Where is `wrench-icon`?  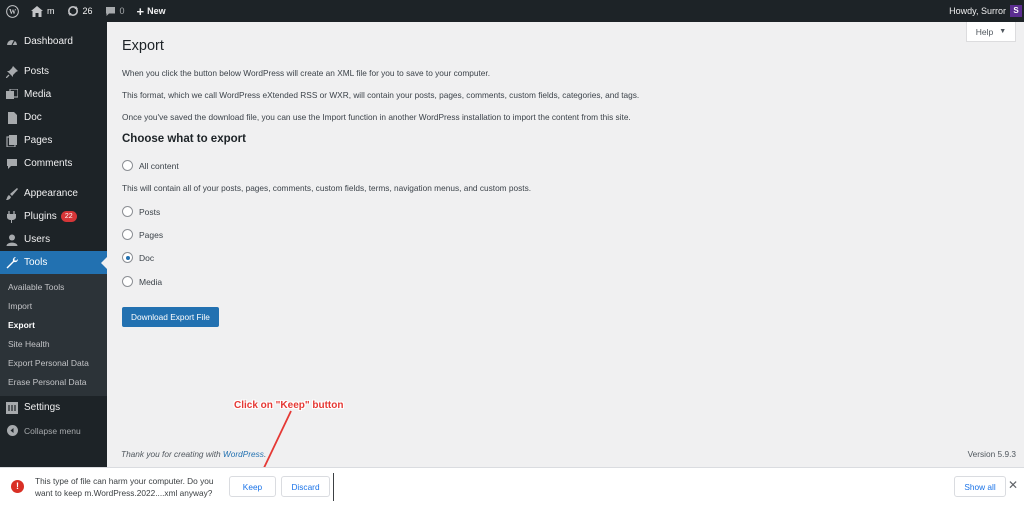
wrench-icon is located at coordinates (12, 262).